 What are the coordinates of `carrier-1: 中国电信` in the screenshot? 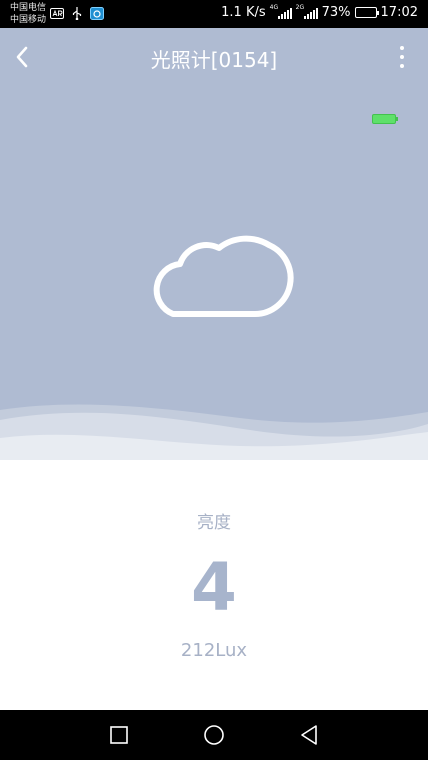 It's located at (28, 8).